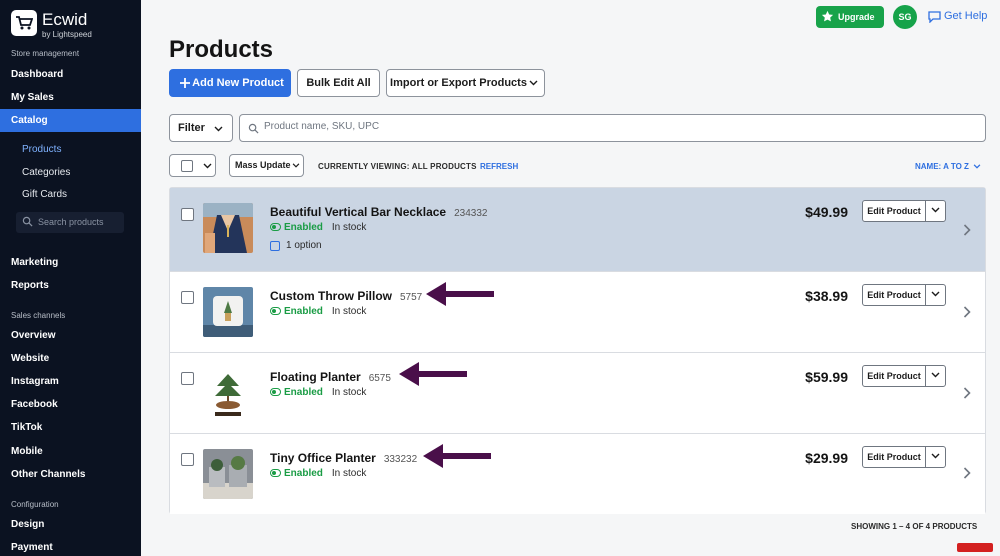  I want to click on sidebar-item-marketing: Marketing, so click(70, 262).